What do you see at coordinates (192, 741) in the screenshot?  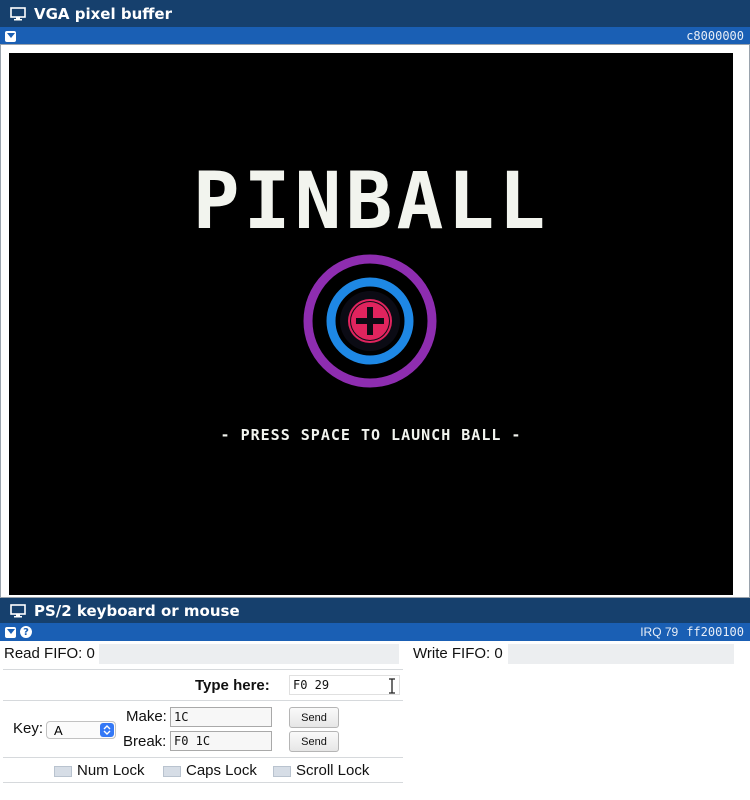 I see `break-value: F0 1C` at bounding box center [192, 741].